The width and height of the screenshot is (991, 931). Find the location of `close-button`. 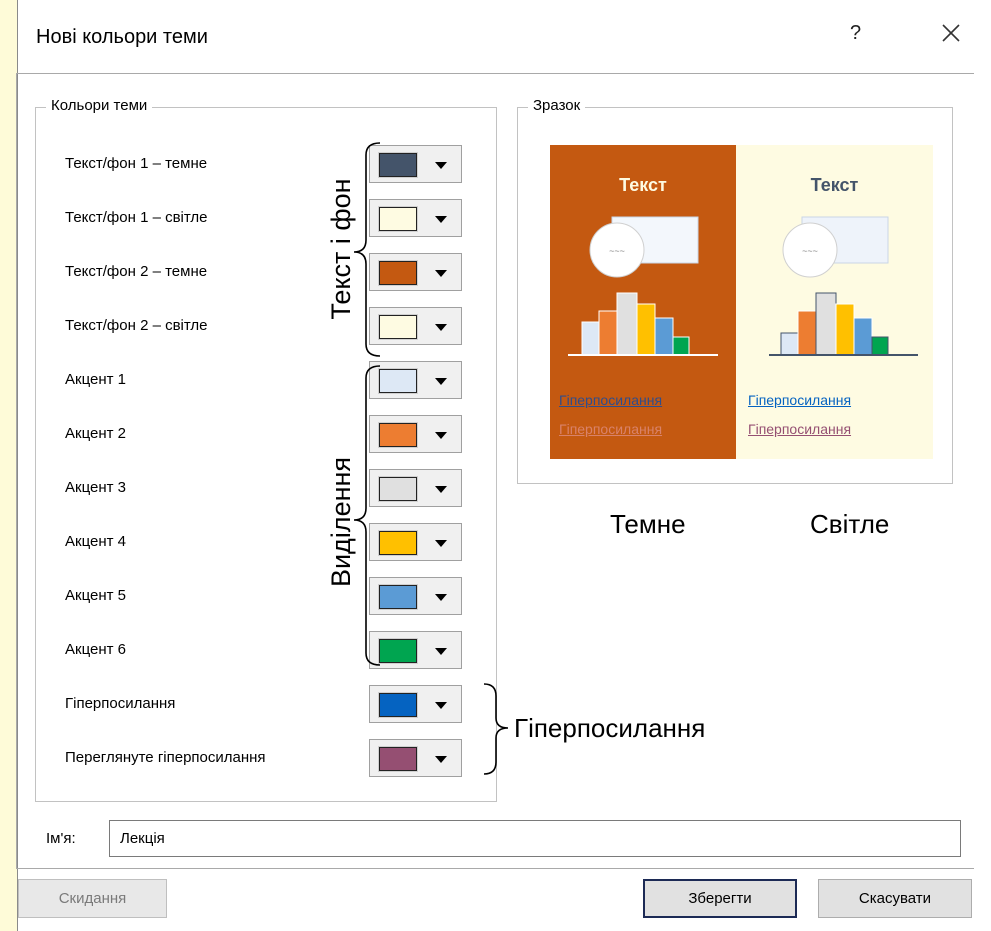

close-button is located at coordinates (951, 33).